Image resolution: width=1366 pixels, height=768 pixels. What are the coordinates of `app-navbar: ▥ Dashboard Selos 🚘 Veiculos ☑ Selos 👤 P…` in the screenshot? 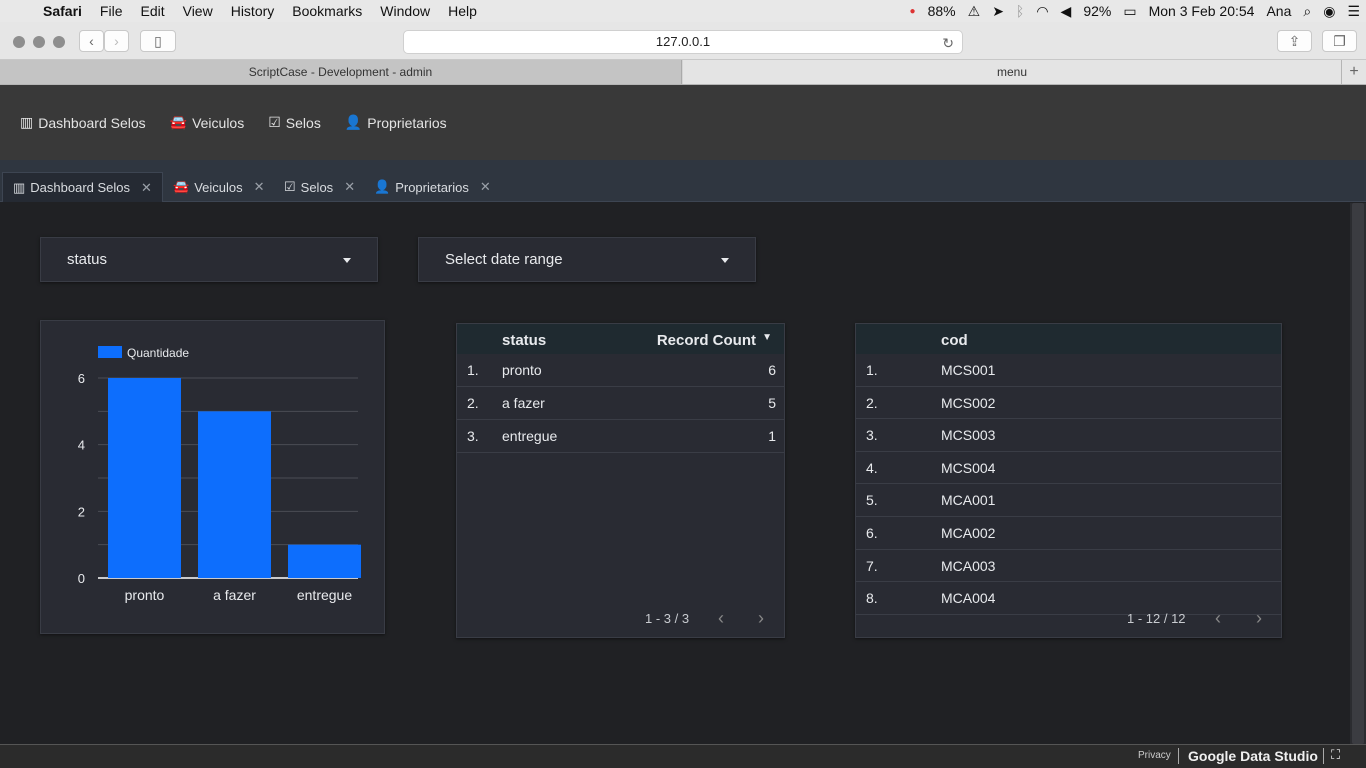 It's located at (683, 122).